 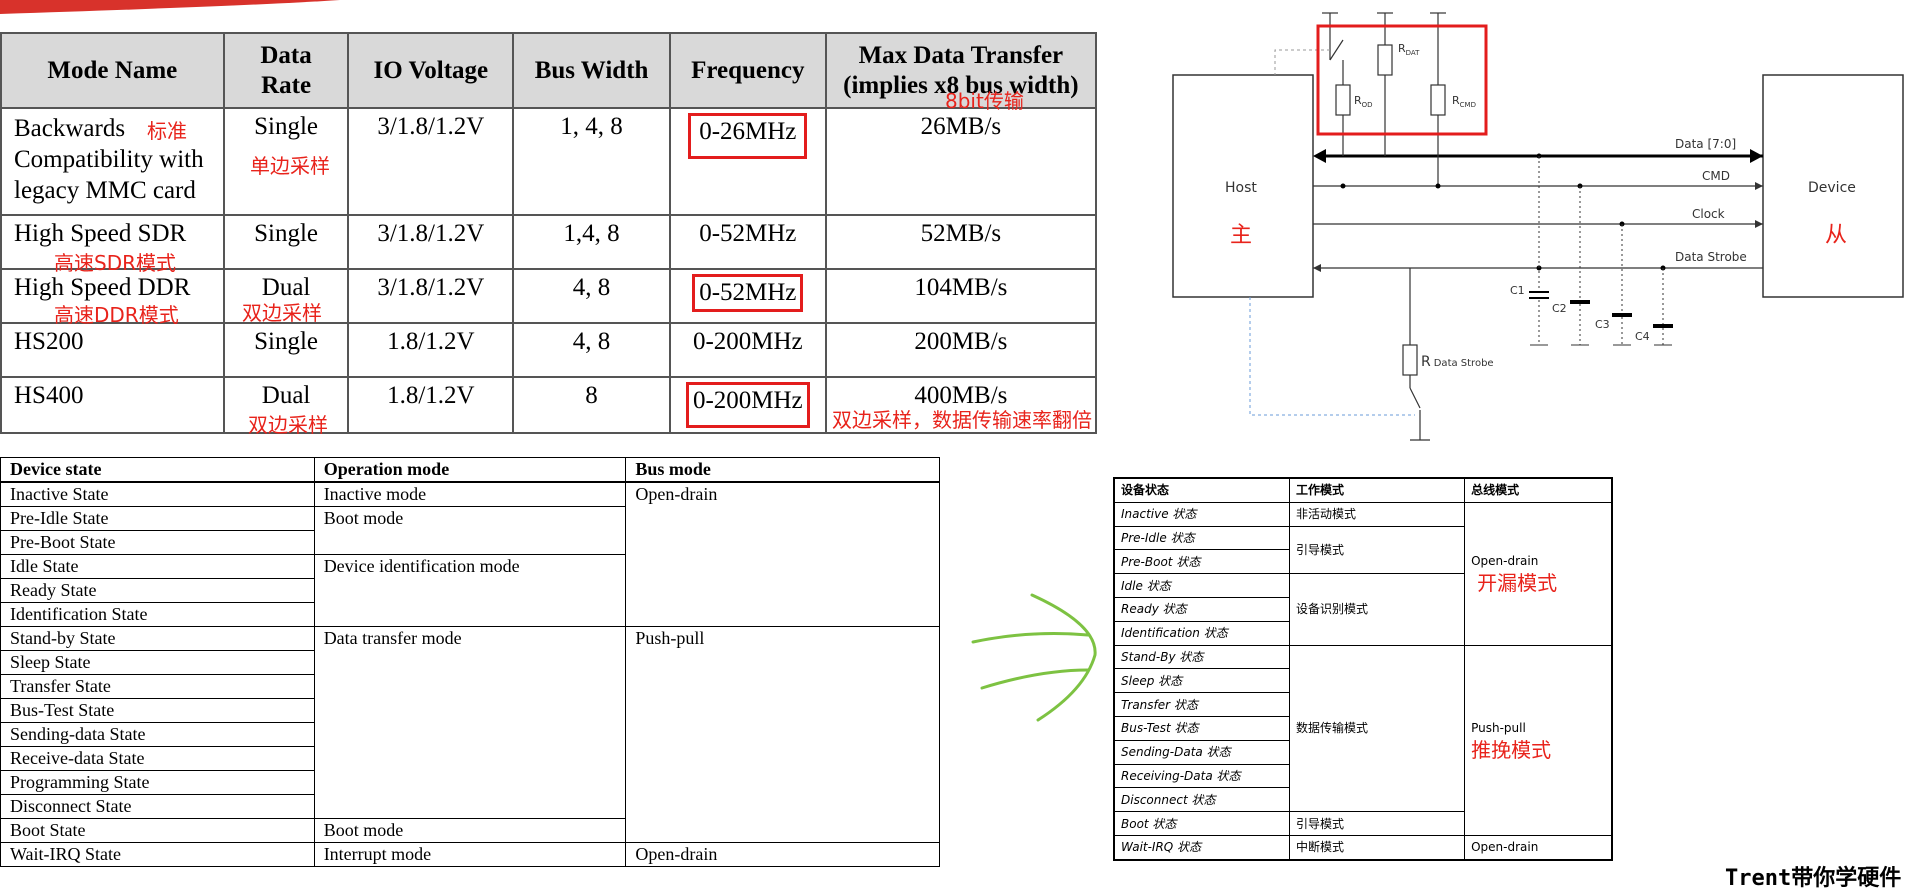 I want to click on annotation-hs-sdr: 高速SDR模式, so click(x=115, y=263).